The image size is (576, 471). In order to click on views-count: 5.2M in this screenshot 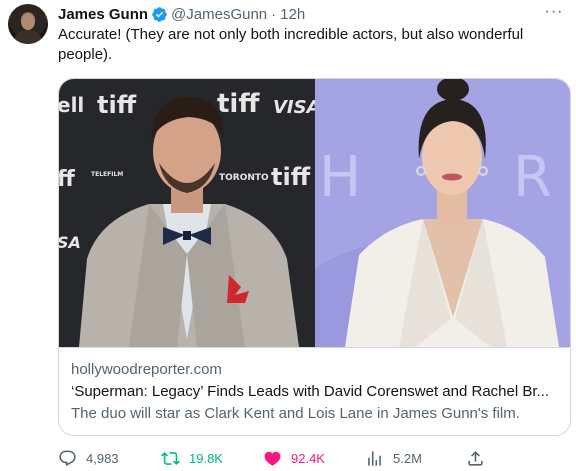, I will do `click(407, 458)`.